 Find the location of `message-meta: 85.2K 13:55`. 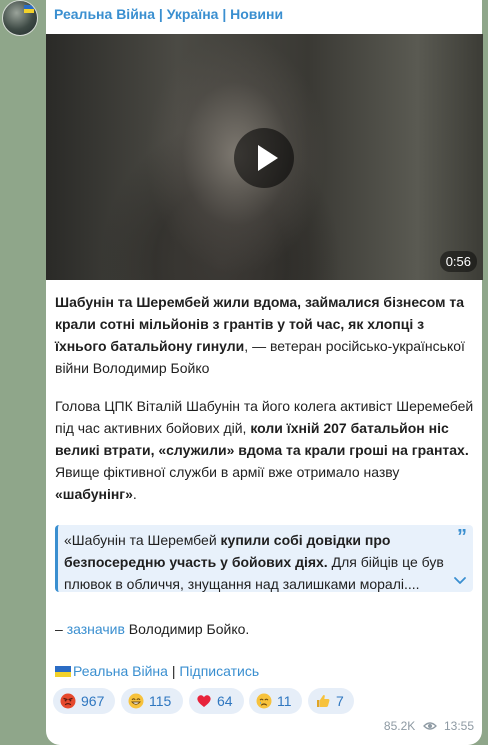

message-meta: 85.2K 13:55 is located at coordinates (429, 726).